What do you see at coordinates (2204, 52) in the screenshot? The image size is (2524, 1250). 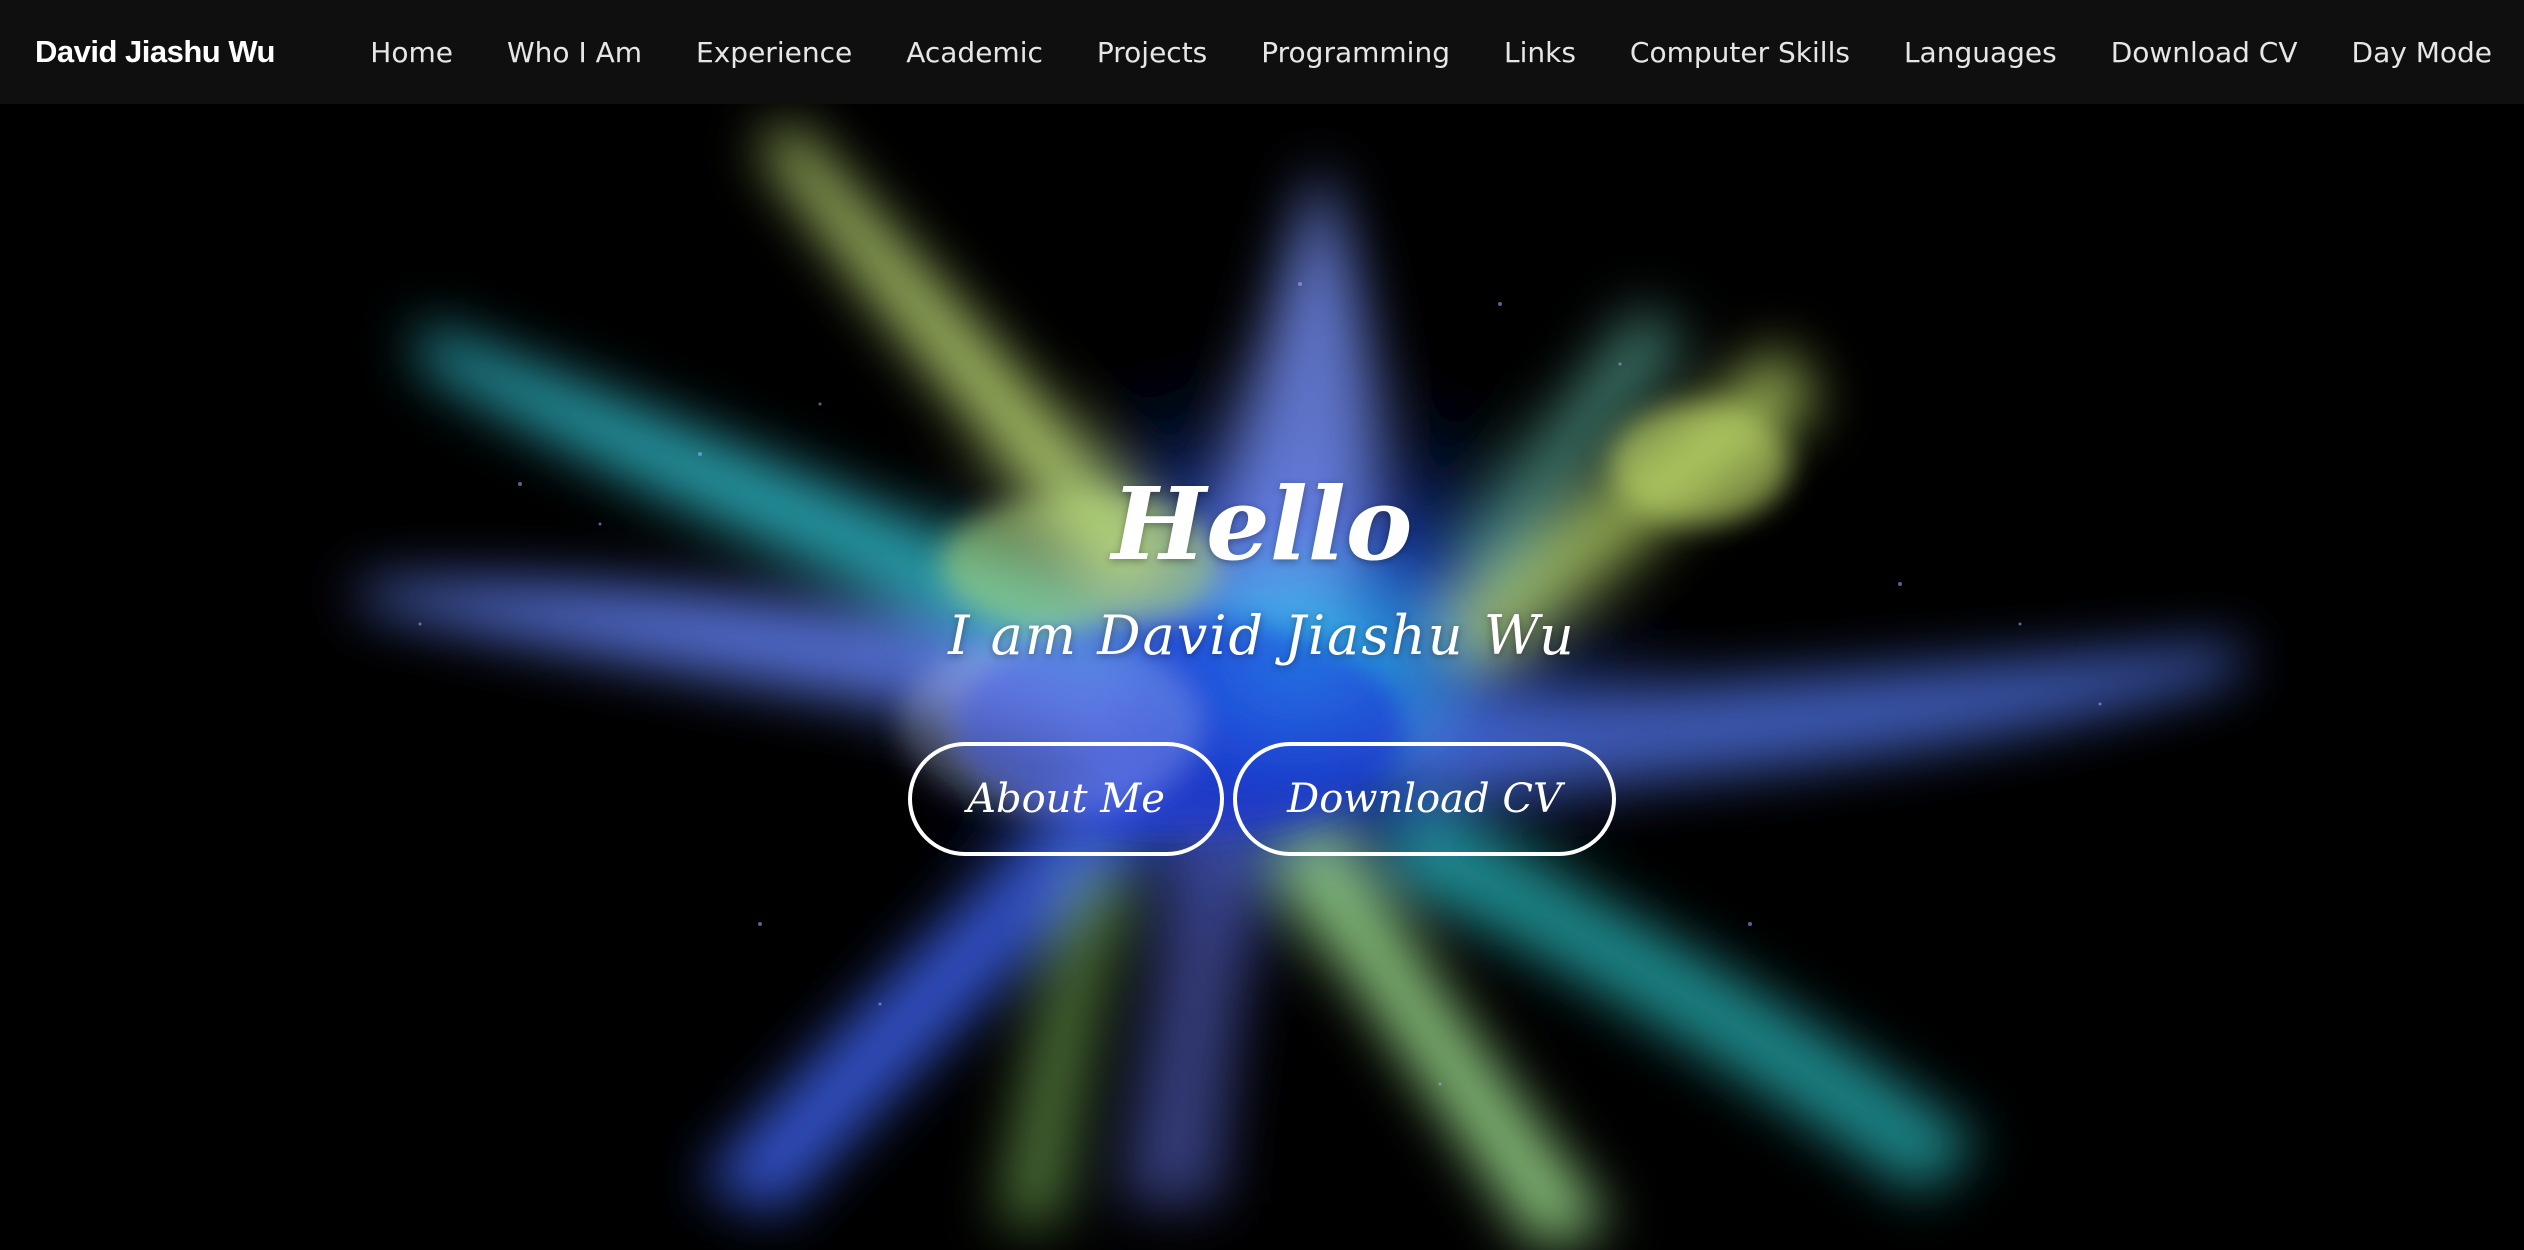 I see `nav-link-download-cv: Download CV` at bounding box center [2204, 52].